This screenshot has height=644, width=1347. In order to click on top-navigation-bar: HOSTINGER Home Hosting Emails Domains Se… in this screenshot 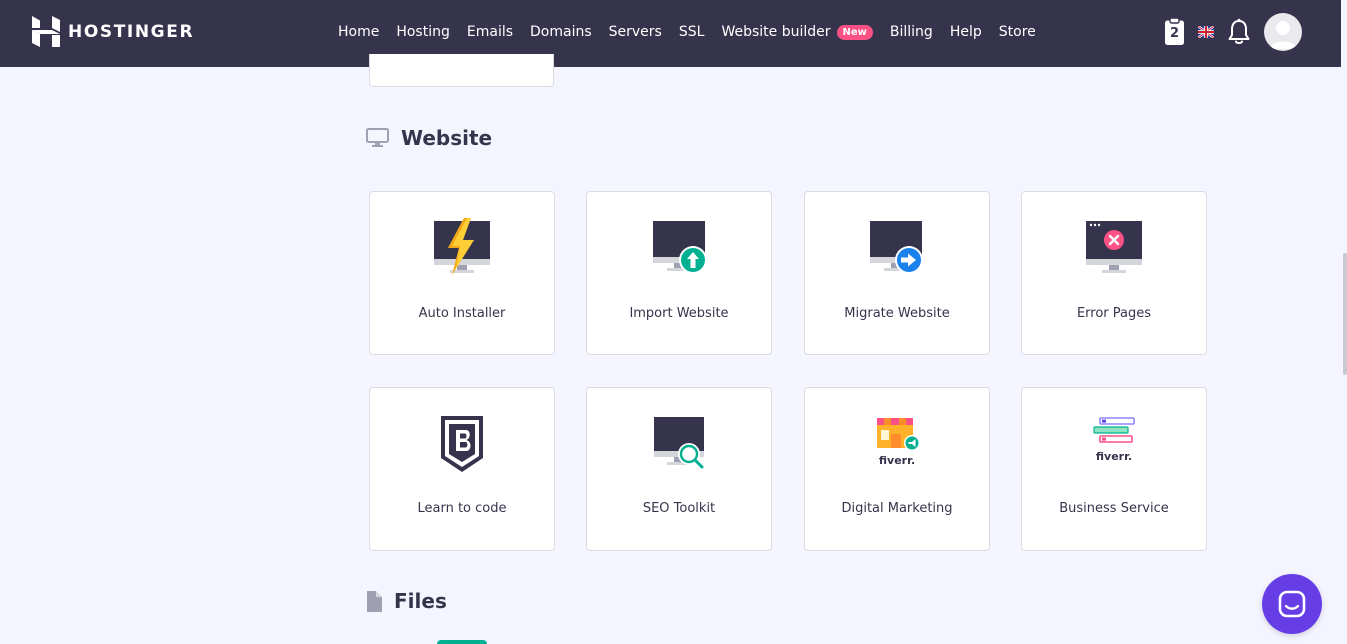, I will do `click(670, 33)`.